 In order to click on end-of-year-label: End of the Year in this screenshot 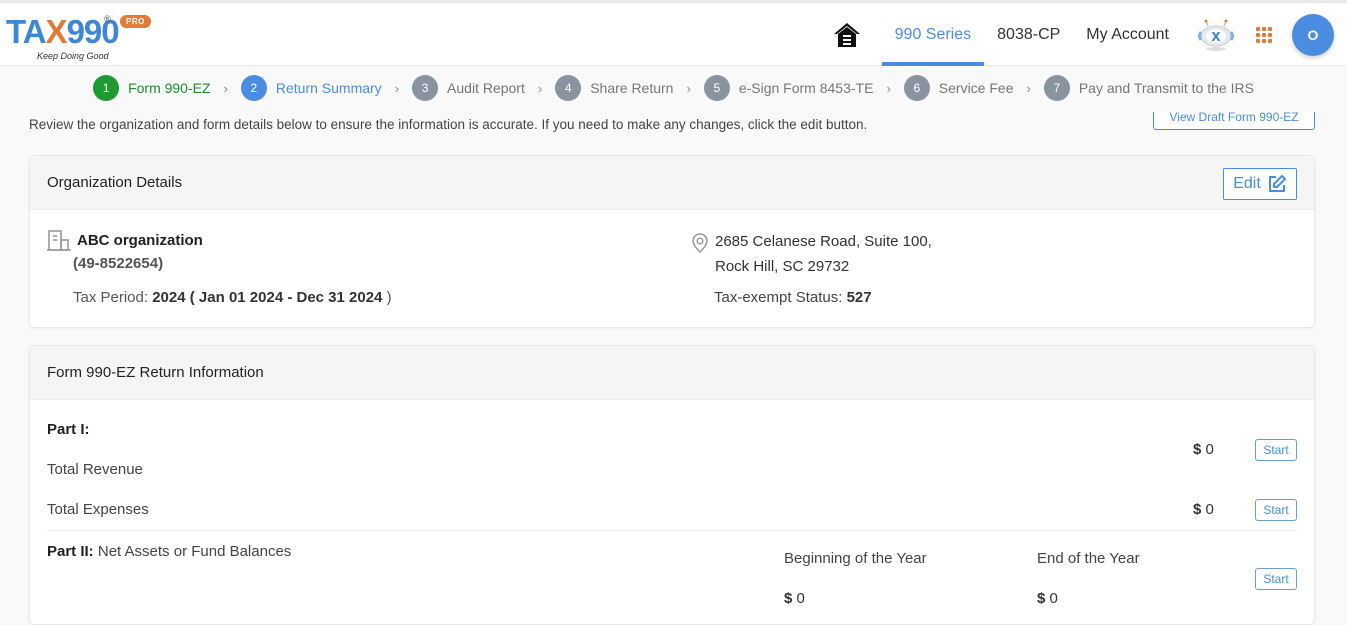, I will do `click(1088, 558)`.